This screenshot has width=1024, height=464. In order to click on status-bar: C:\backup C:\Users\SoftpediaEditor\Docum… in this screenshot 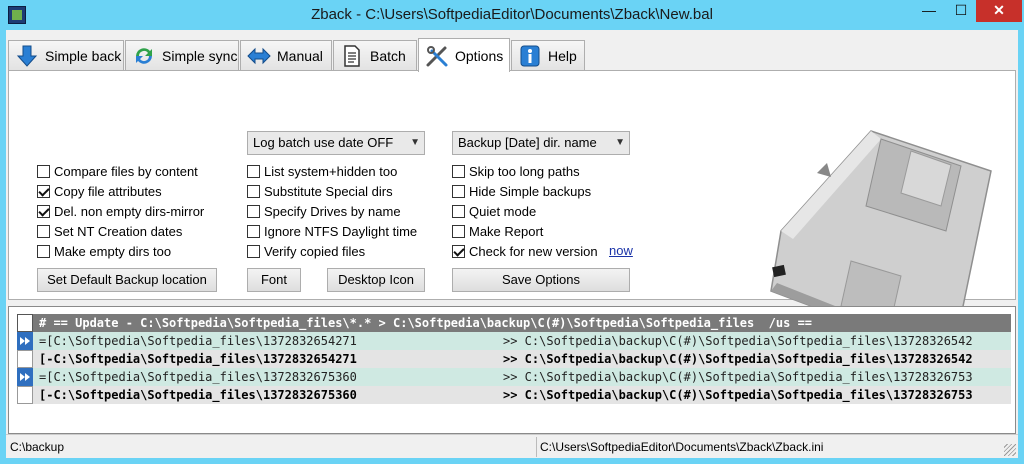, I will do `click(512, 446)`.